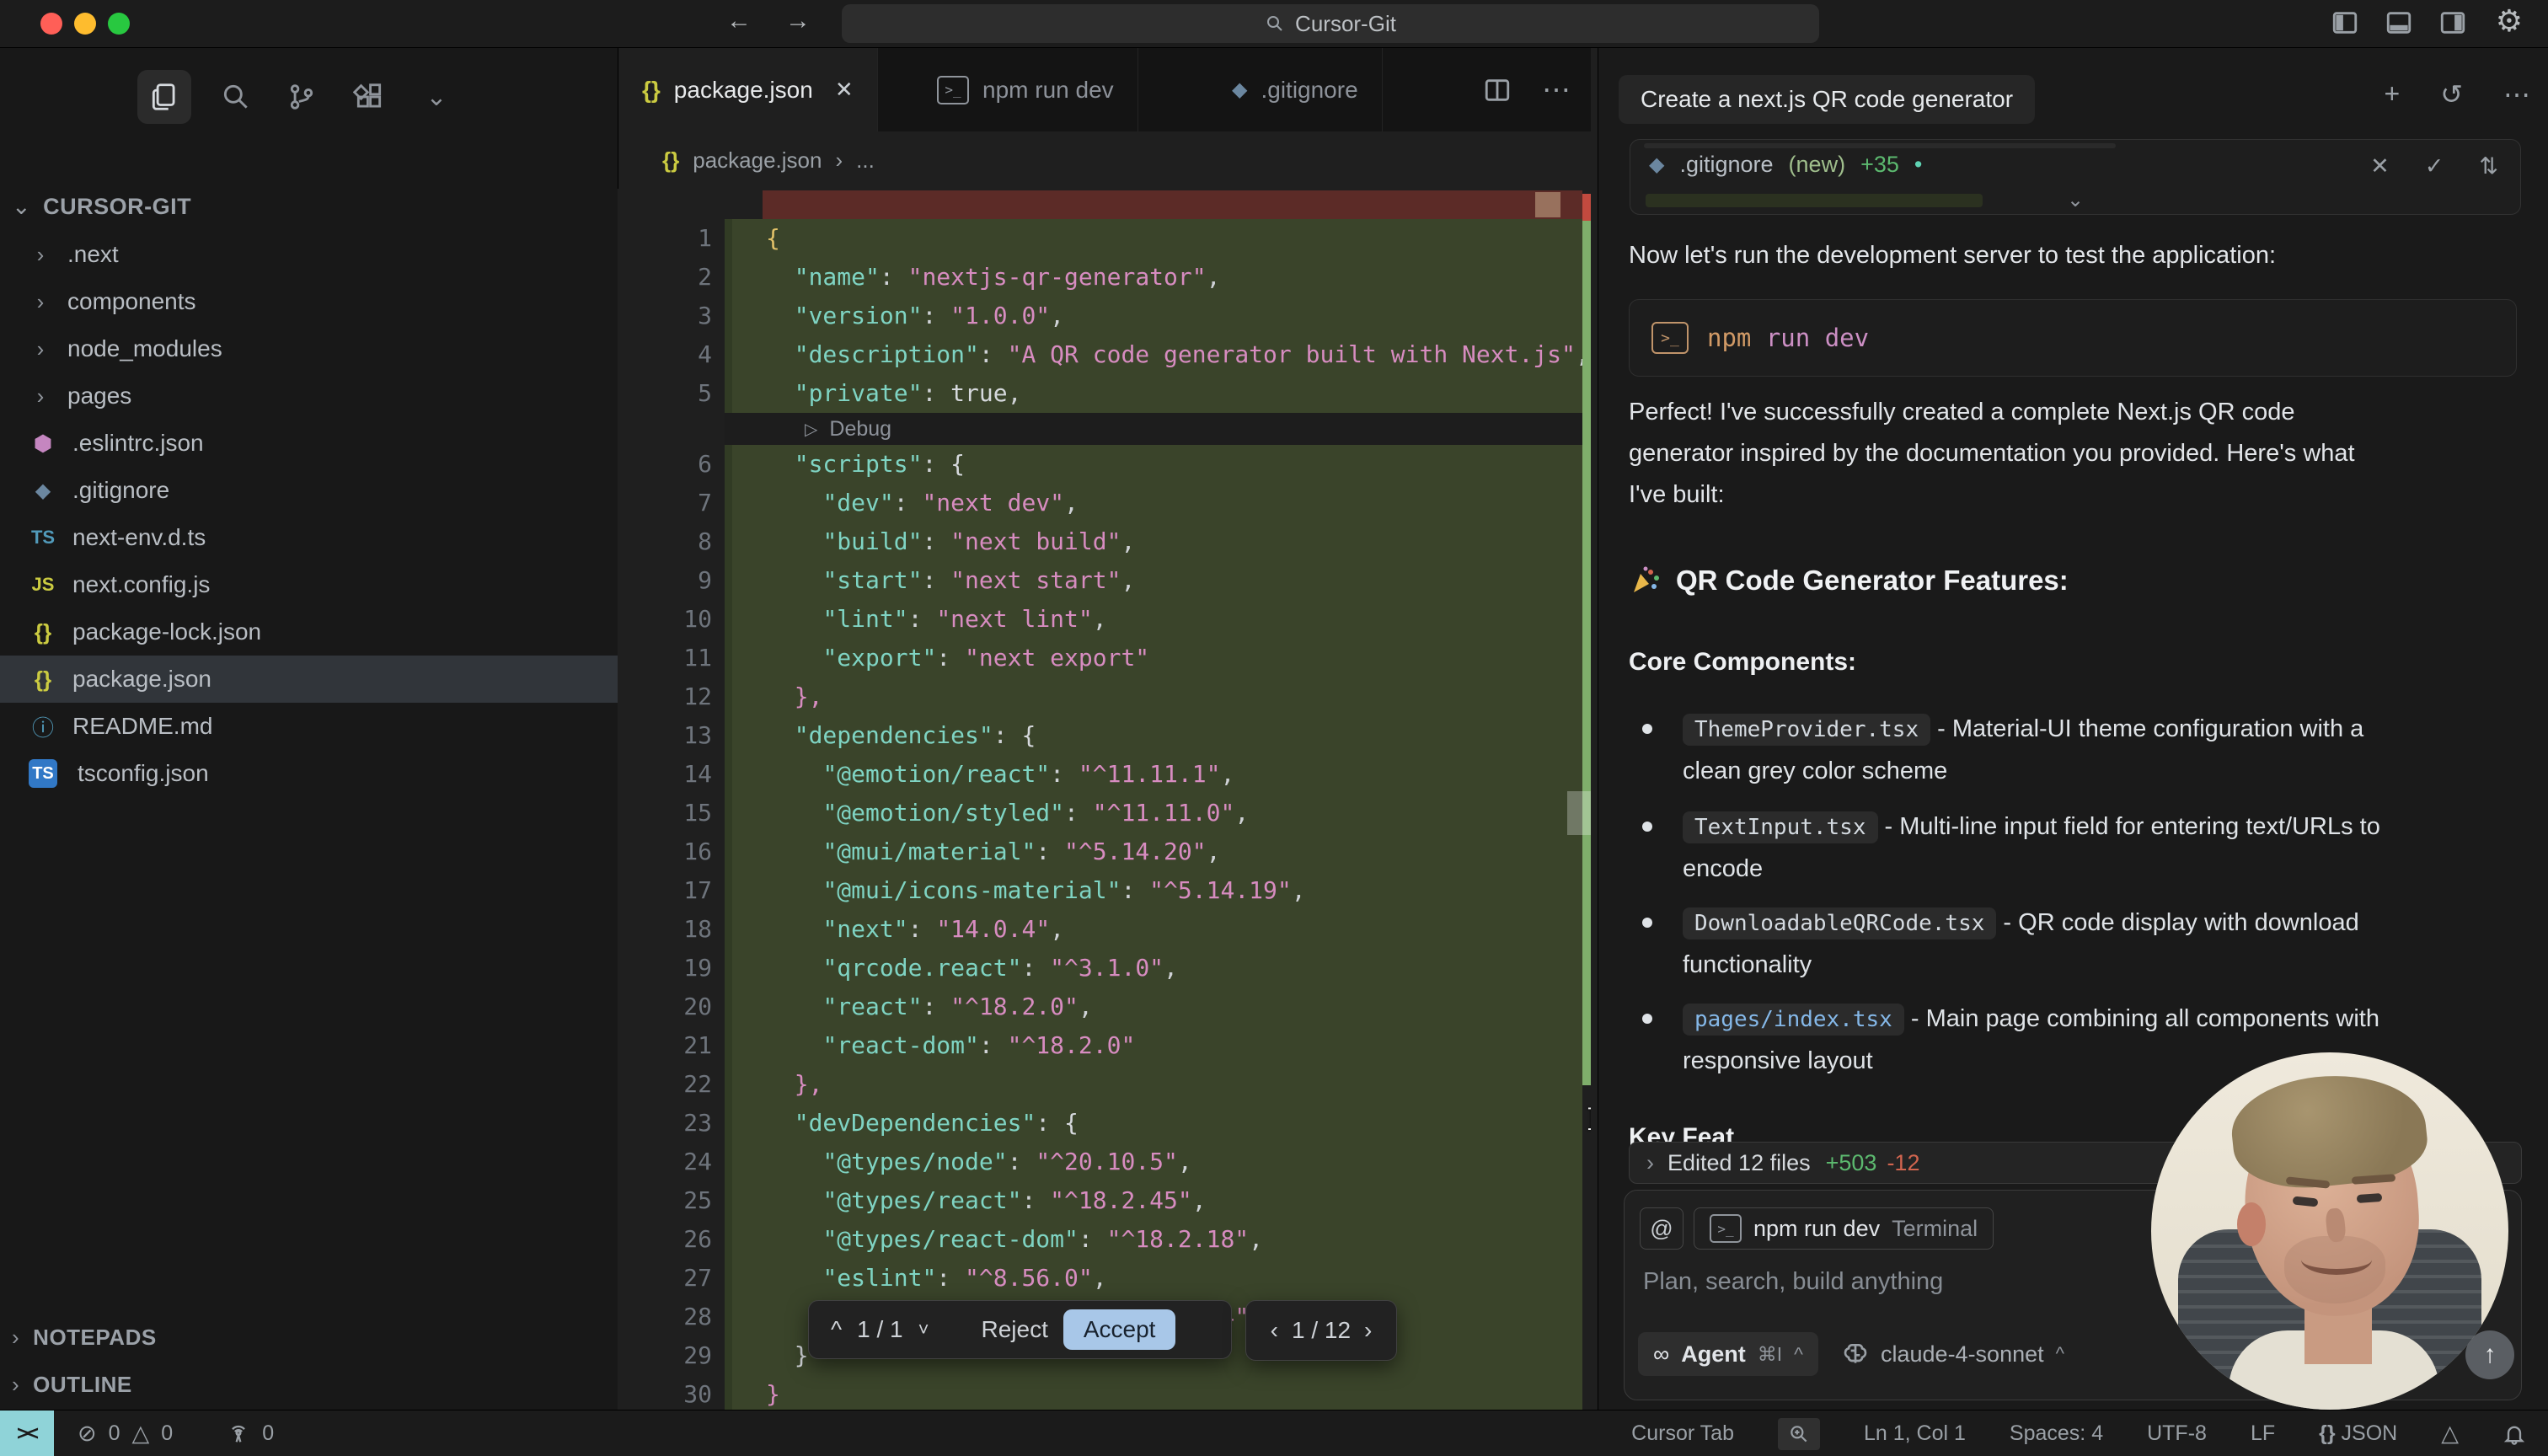 The width and height of the screenshot is (2548, 1456). What do you see at coordinates (85, 24) in the screenshot?
I see `minimize-window-button` at bounding box center [85, 24].